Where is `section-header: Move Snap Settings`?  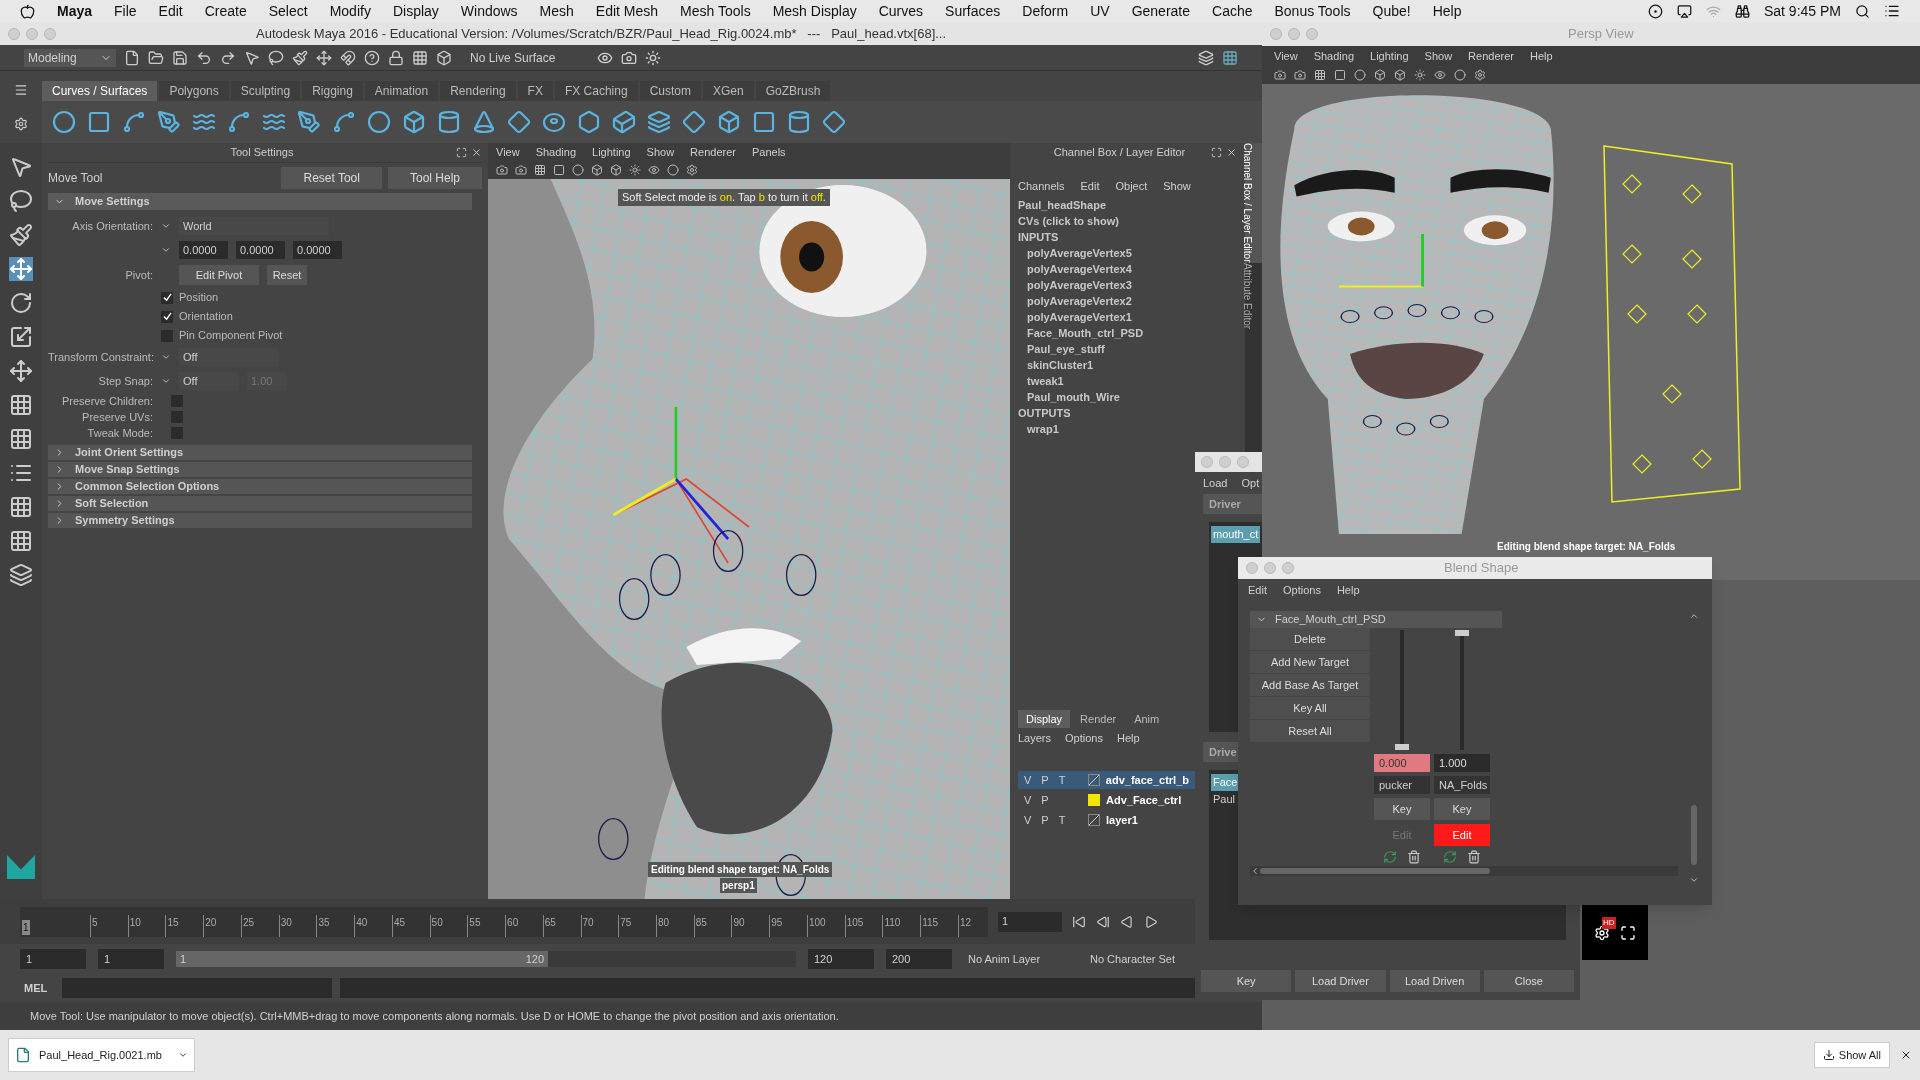 section-header: Move Snap Settings is located at coordinates (260, 469).